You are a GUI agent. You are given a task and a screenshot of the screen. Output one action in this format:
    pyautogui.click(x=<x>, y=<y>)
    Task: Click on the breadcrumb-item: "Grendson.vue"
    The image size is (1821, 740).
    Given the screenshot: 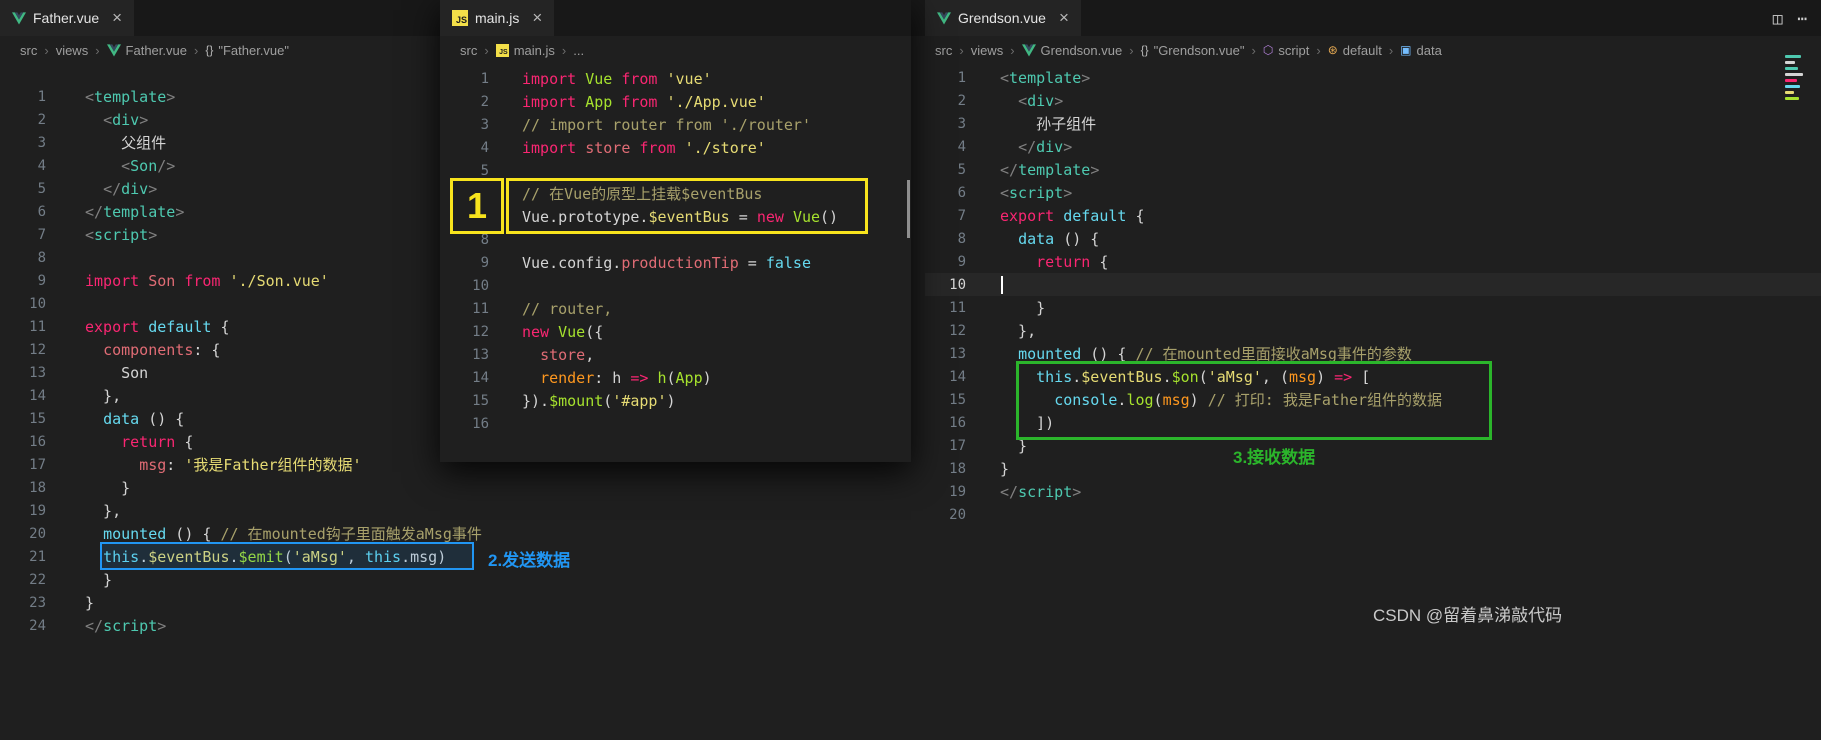 What is the action you would take?
    pyautogui.click(x=1199, y=50)
    